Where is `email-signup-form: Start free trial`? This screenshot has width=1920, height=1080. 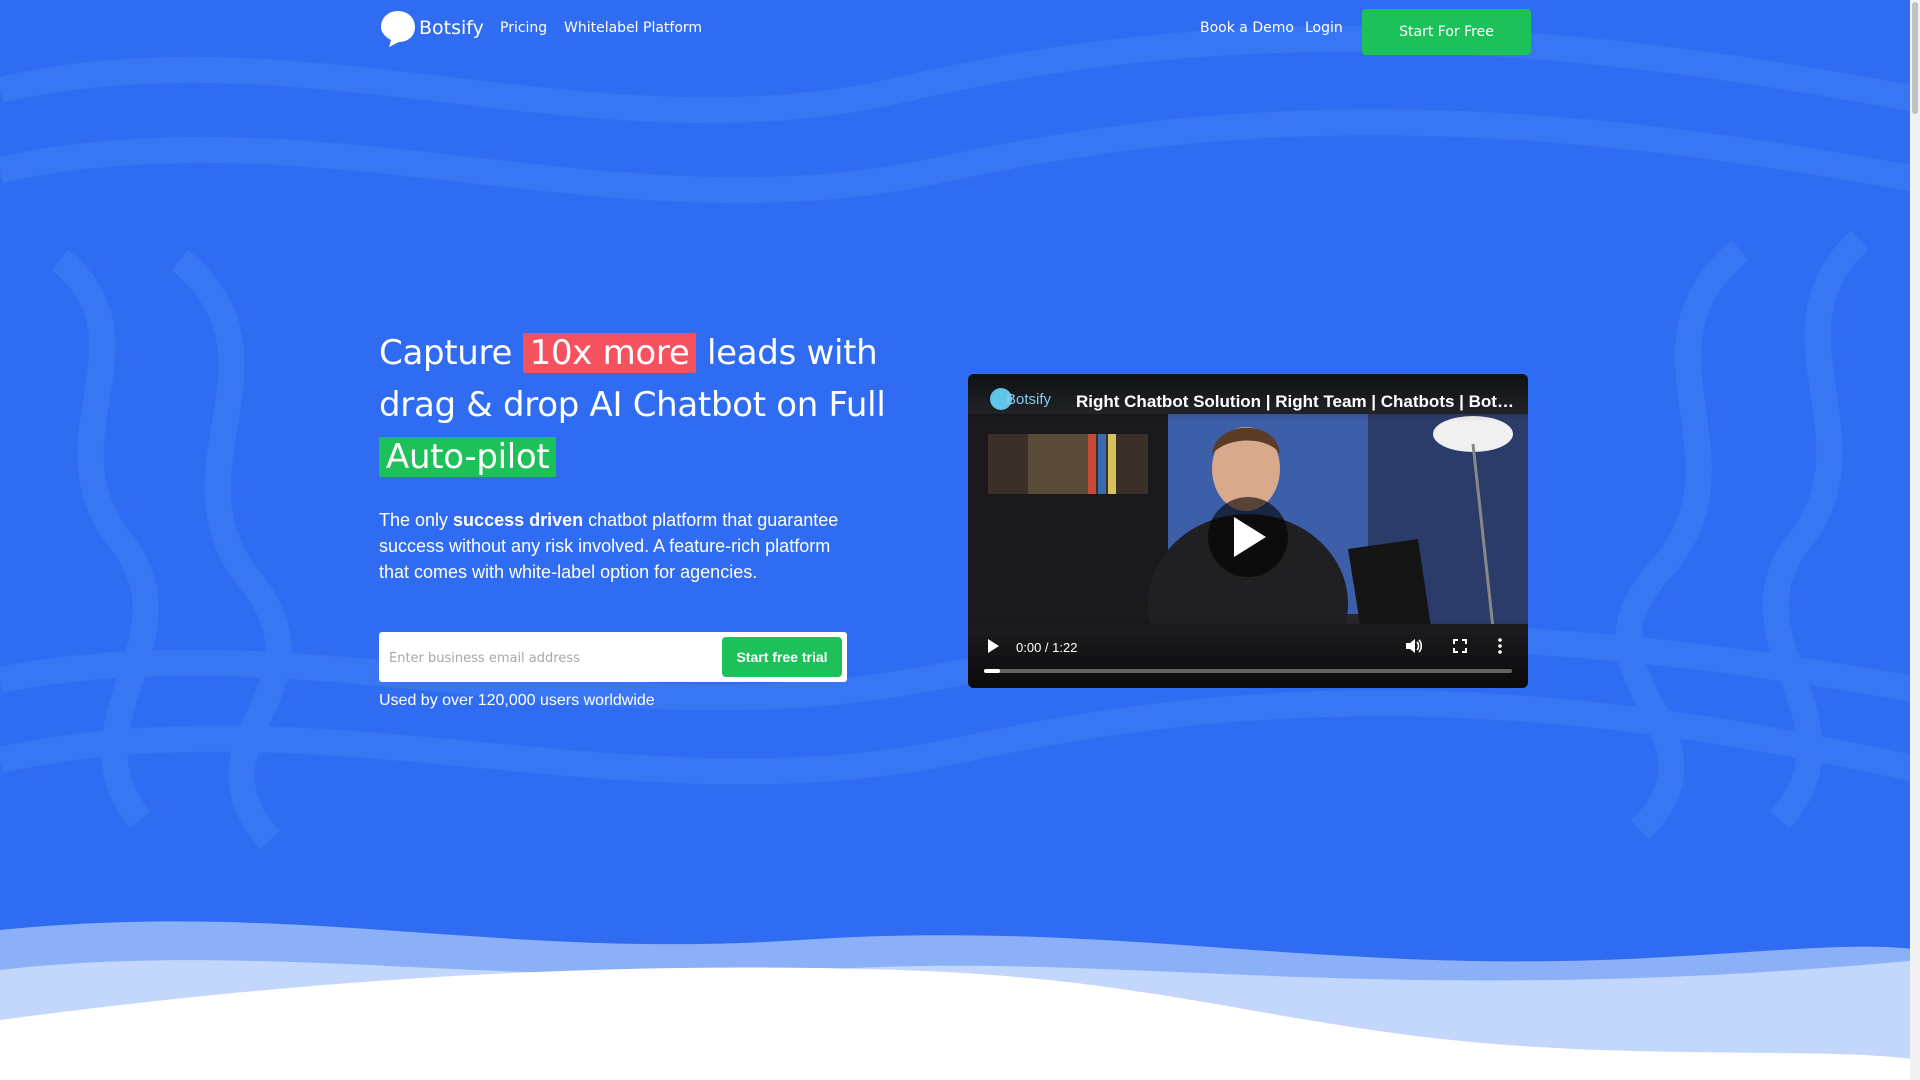 email-signup-form: Start free trial is located at coordinates (613, 658).